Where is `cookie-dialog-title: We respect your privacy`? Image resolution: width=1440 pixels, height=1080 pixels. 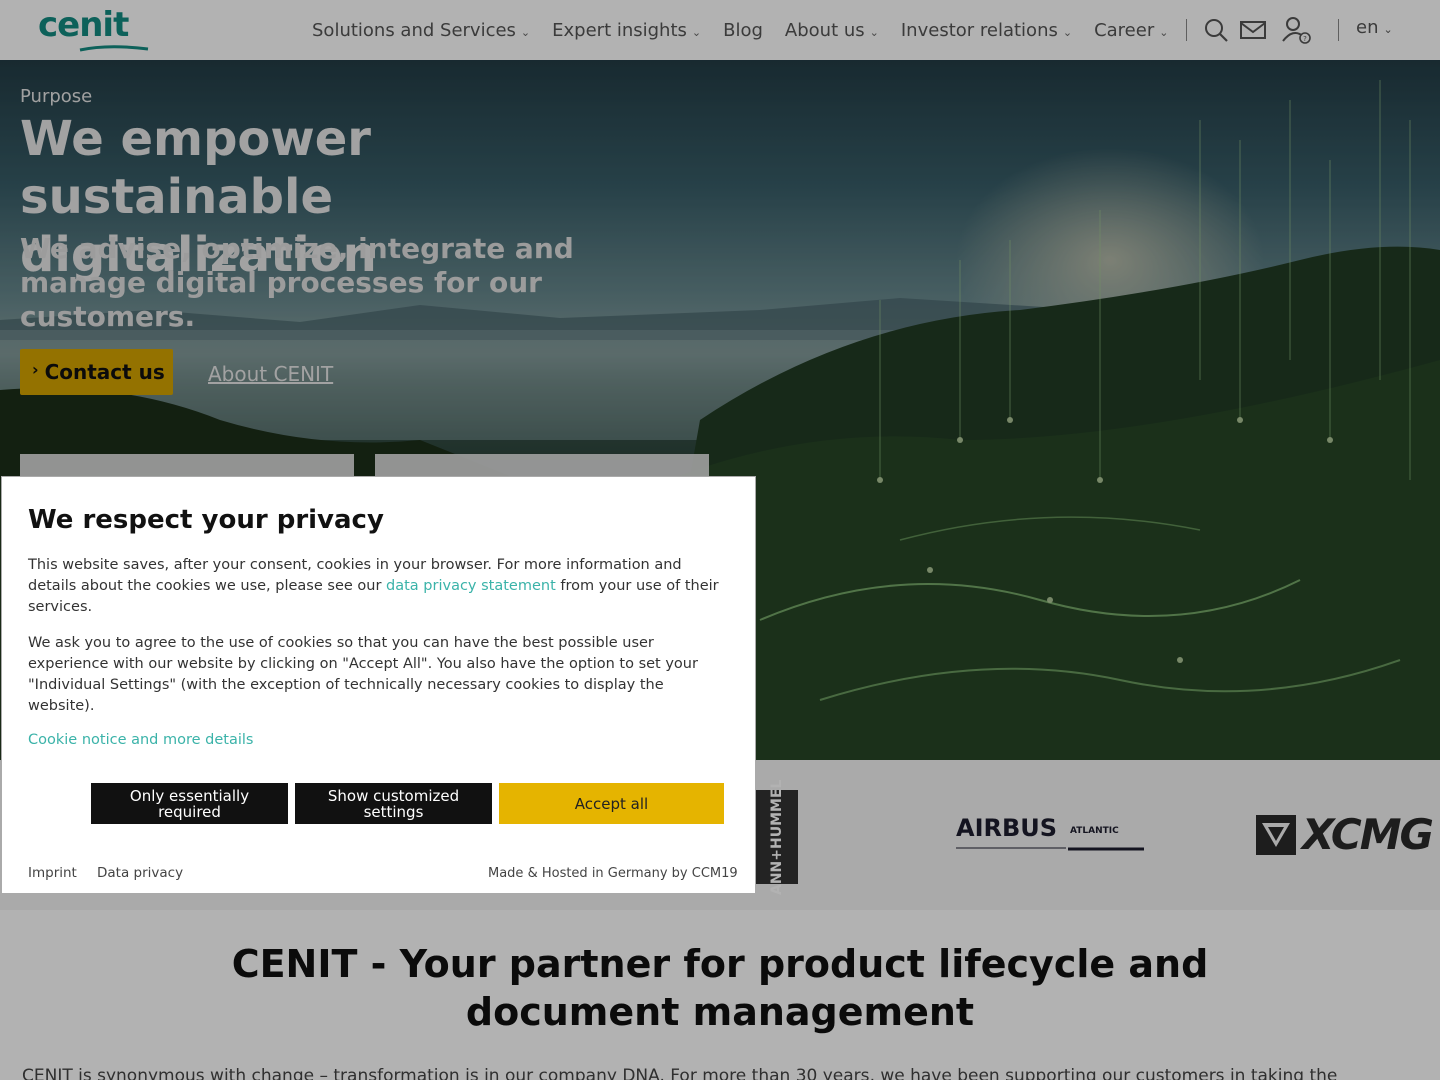
cookie-dialog-title: We respect your privacy is located at coordinates (206, 520).